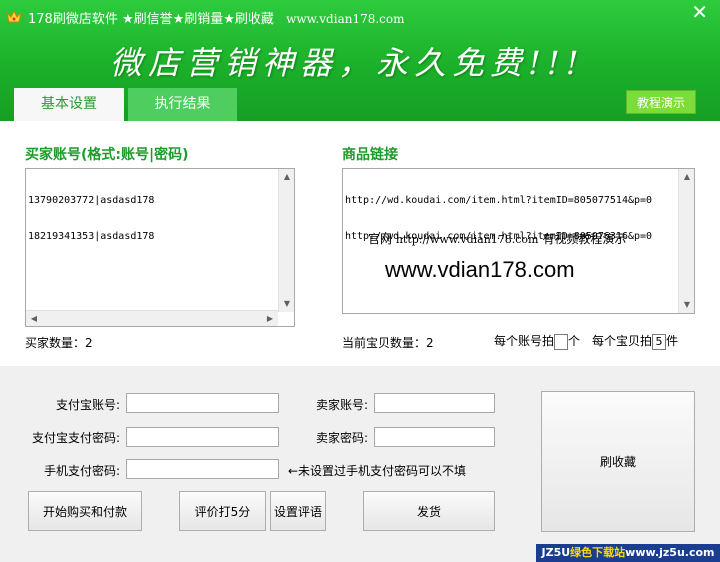  I want to click on seller-password-input, so click(434, 437).